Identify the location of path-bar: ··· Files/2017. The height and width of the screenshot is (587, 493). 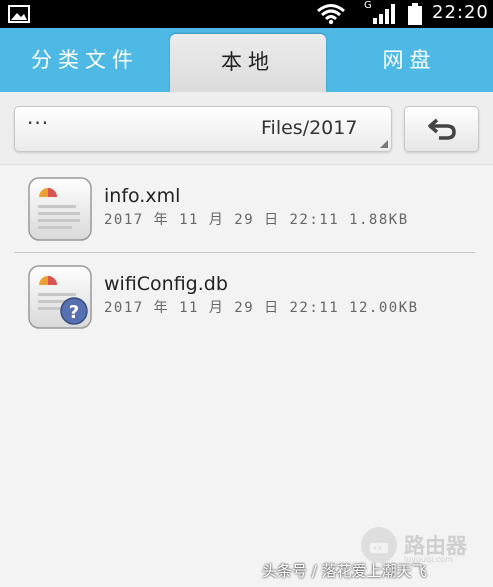
(246, 128).